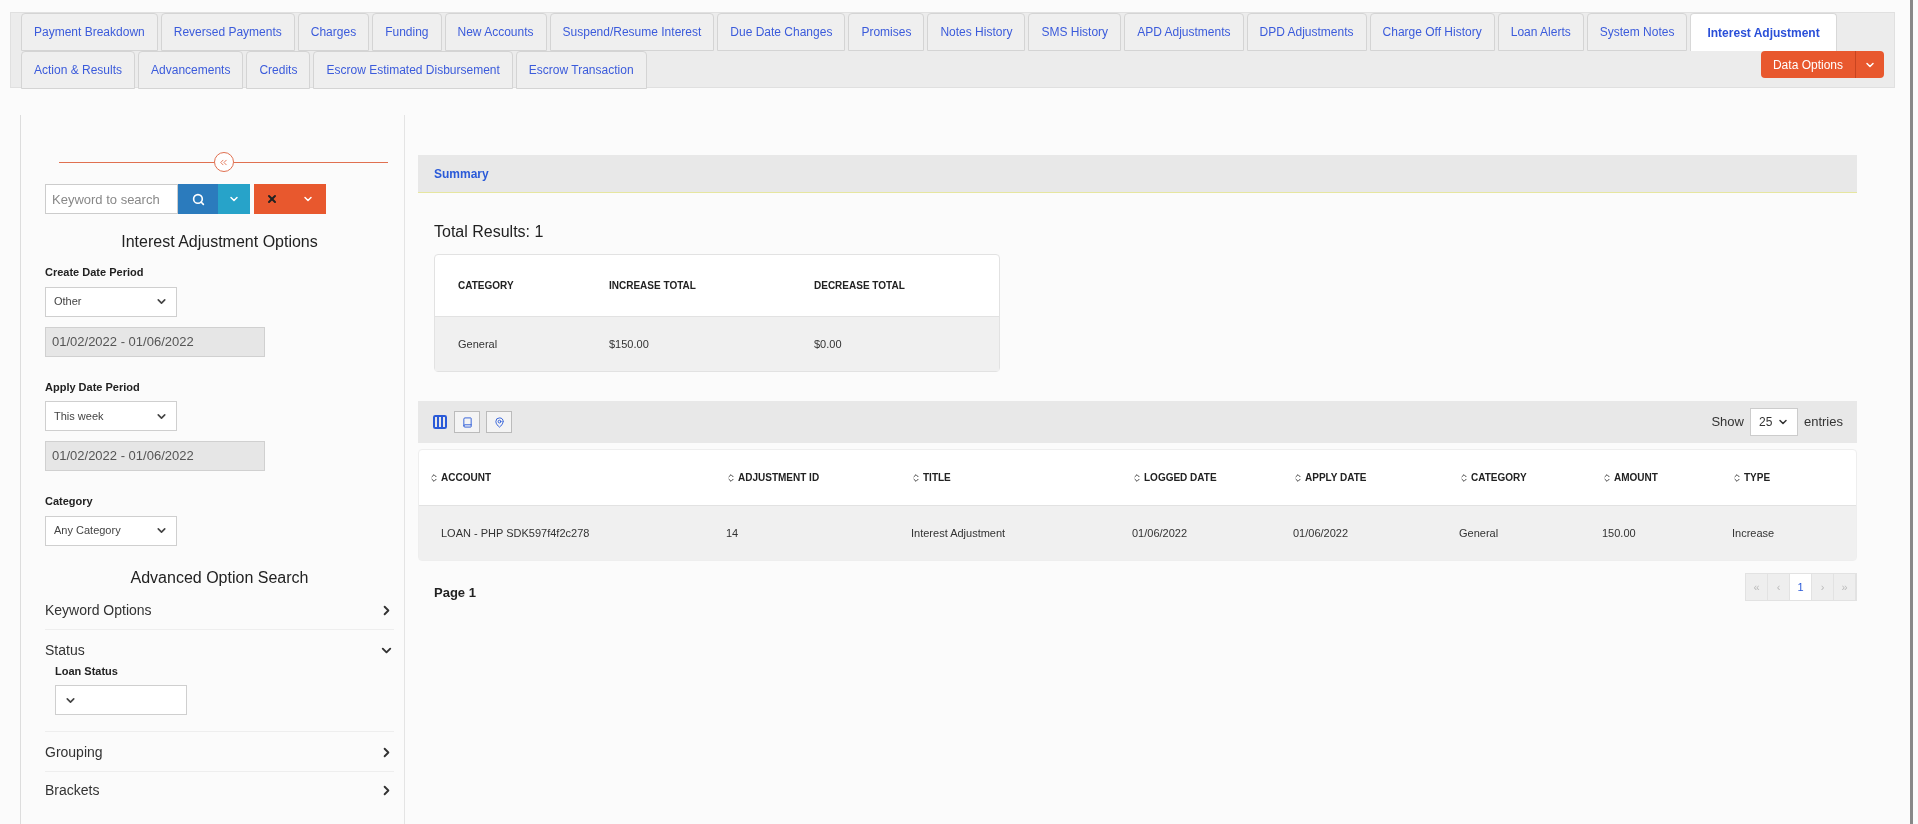 This screenshot has width=1918, height=824. I want to click on columns-button, so click(440, 422).